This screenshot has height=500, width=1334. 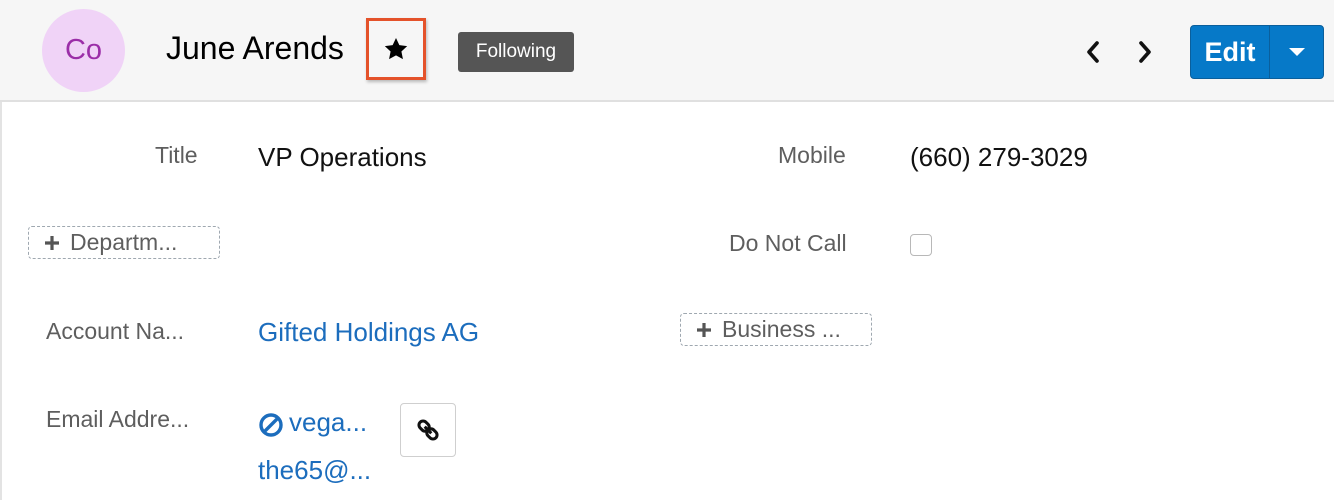 I want to click on next-record-button, so click(x=1145, y=52).